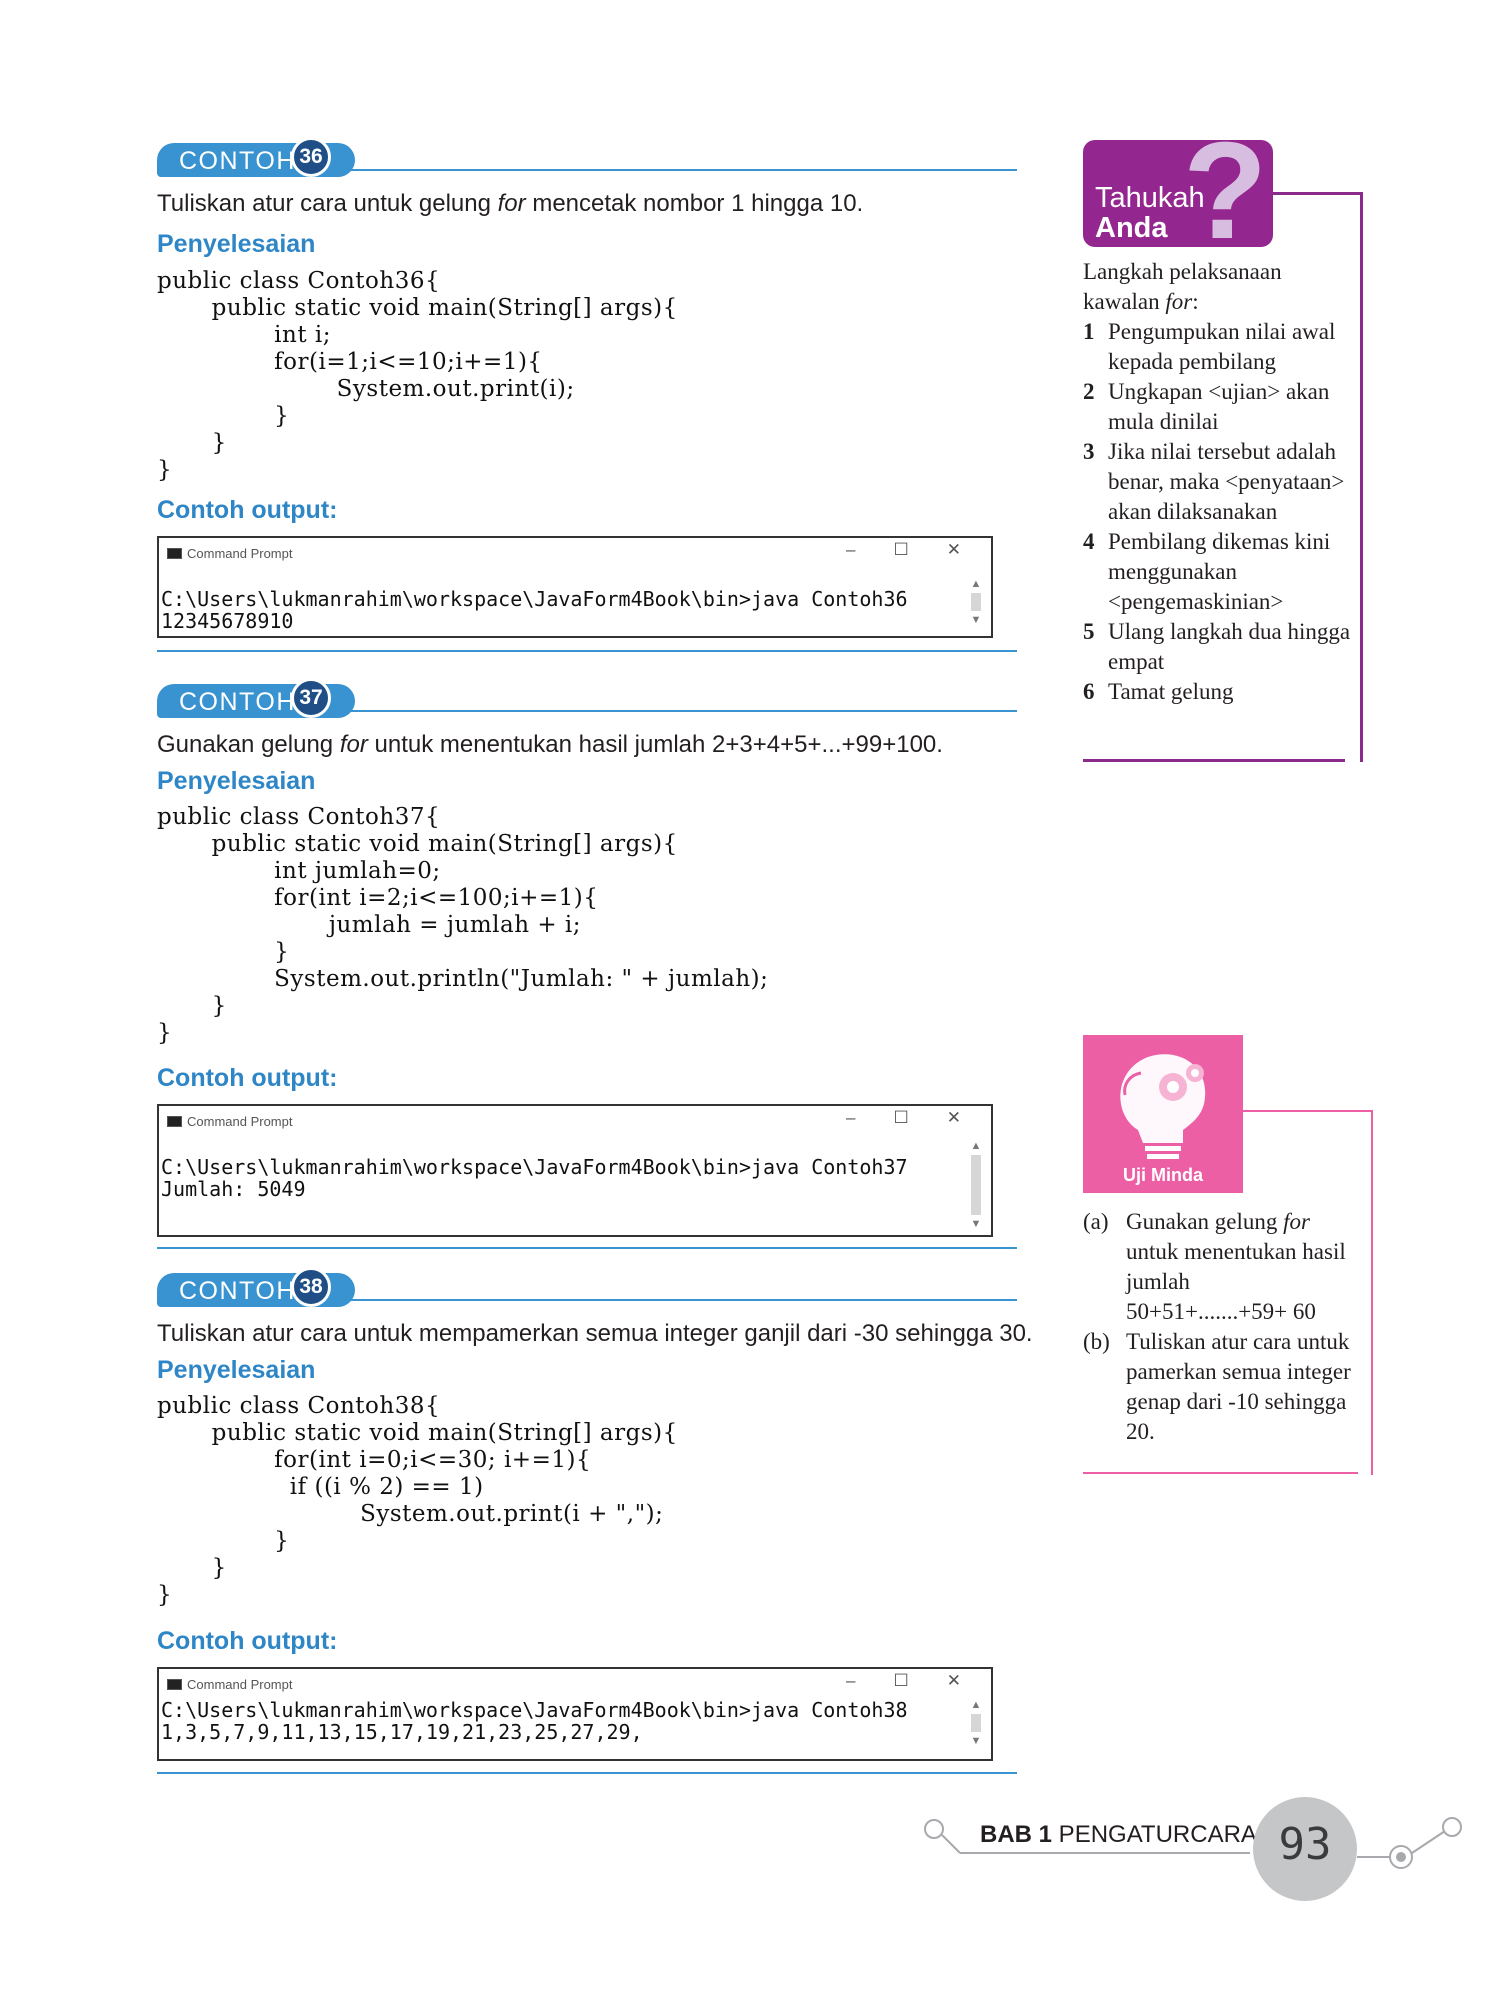 Image resolution: width=1505 pixels, height=2001 pixels. What do you see at coordinates (236, 781) in the screenshot?
I see `example-37-solution-label: Penyelesaian` at bounding box center [236, 781].